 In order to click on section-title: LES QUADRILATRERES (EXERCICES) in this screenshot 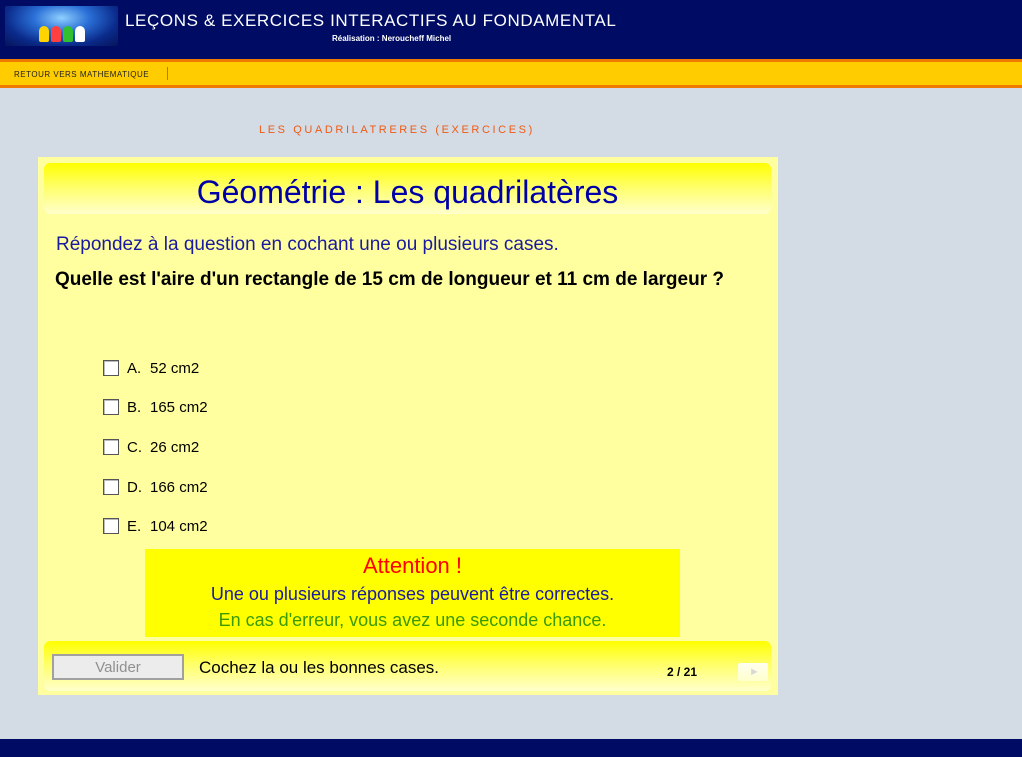, I will do `click(397, 130)`.